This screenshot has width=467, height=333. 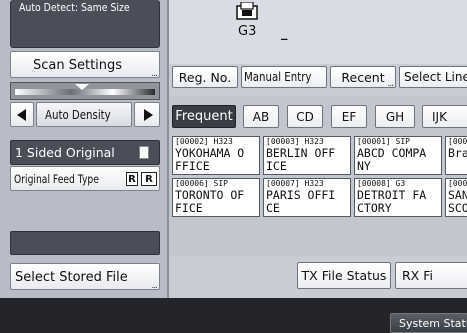 I want to click on tab-select-line: Select Line, so click(x=433, y=77).